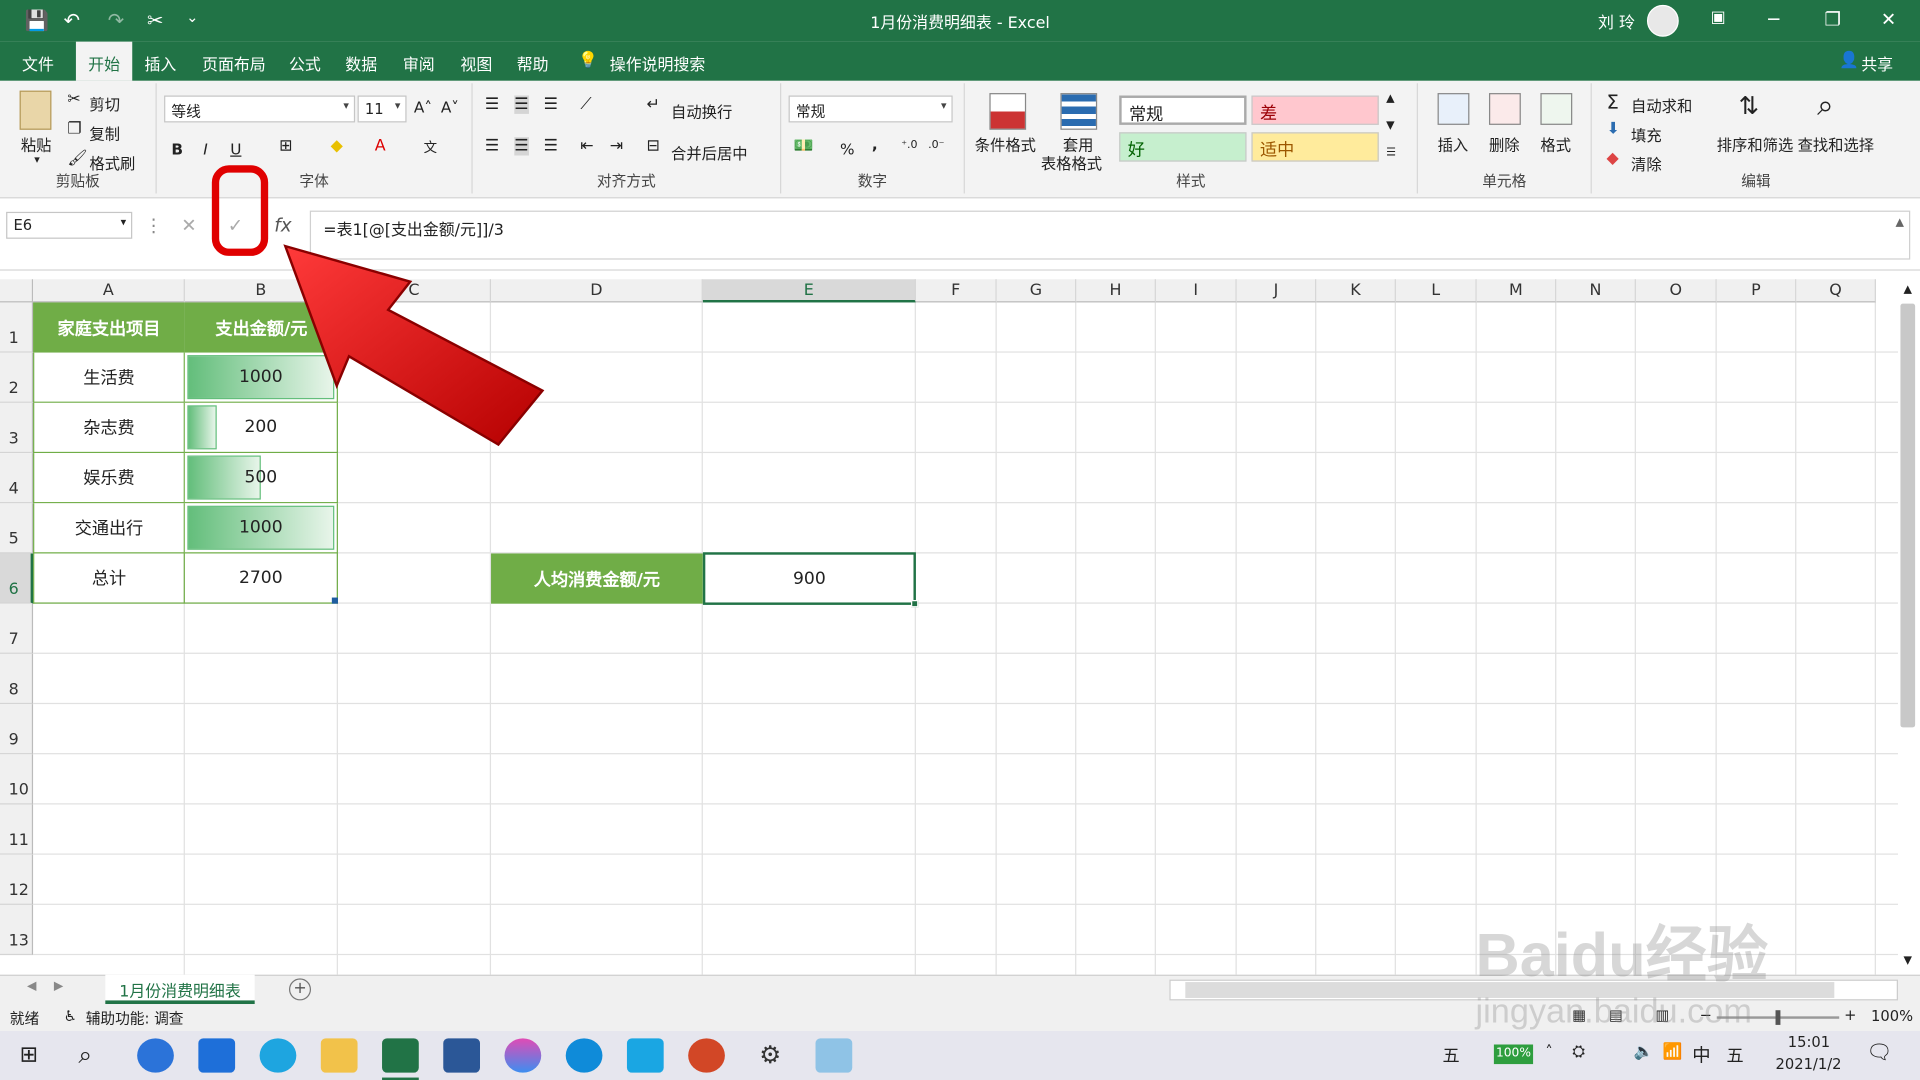 The image size is (1920, 1080). Describe the element at coordinates (1513, 1054) in the screenshot. I see `battery-indicator: 100%` at that location.